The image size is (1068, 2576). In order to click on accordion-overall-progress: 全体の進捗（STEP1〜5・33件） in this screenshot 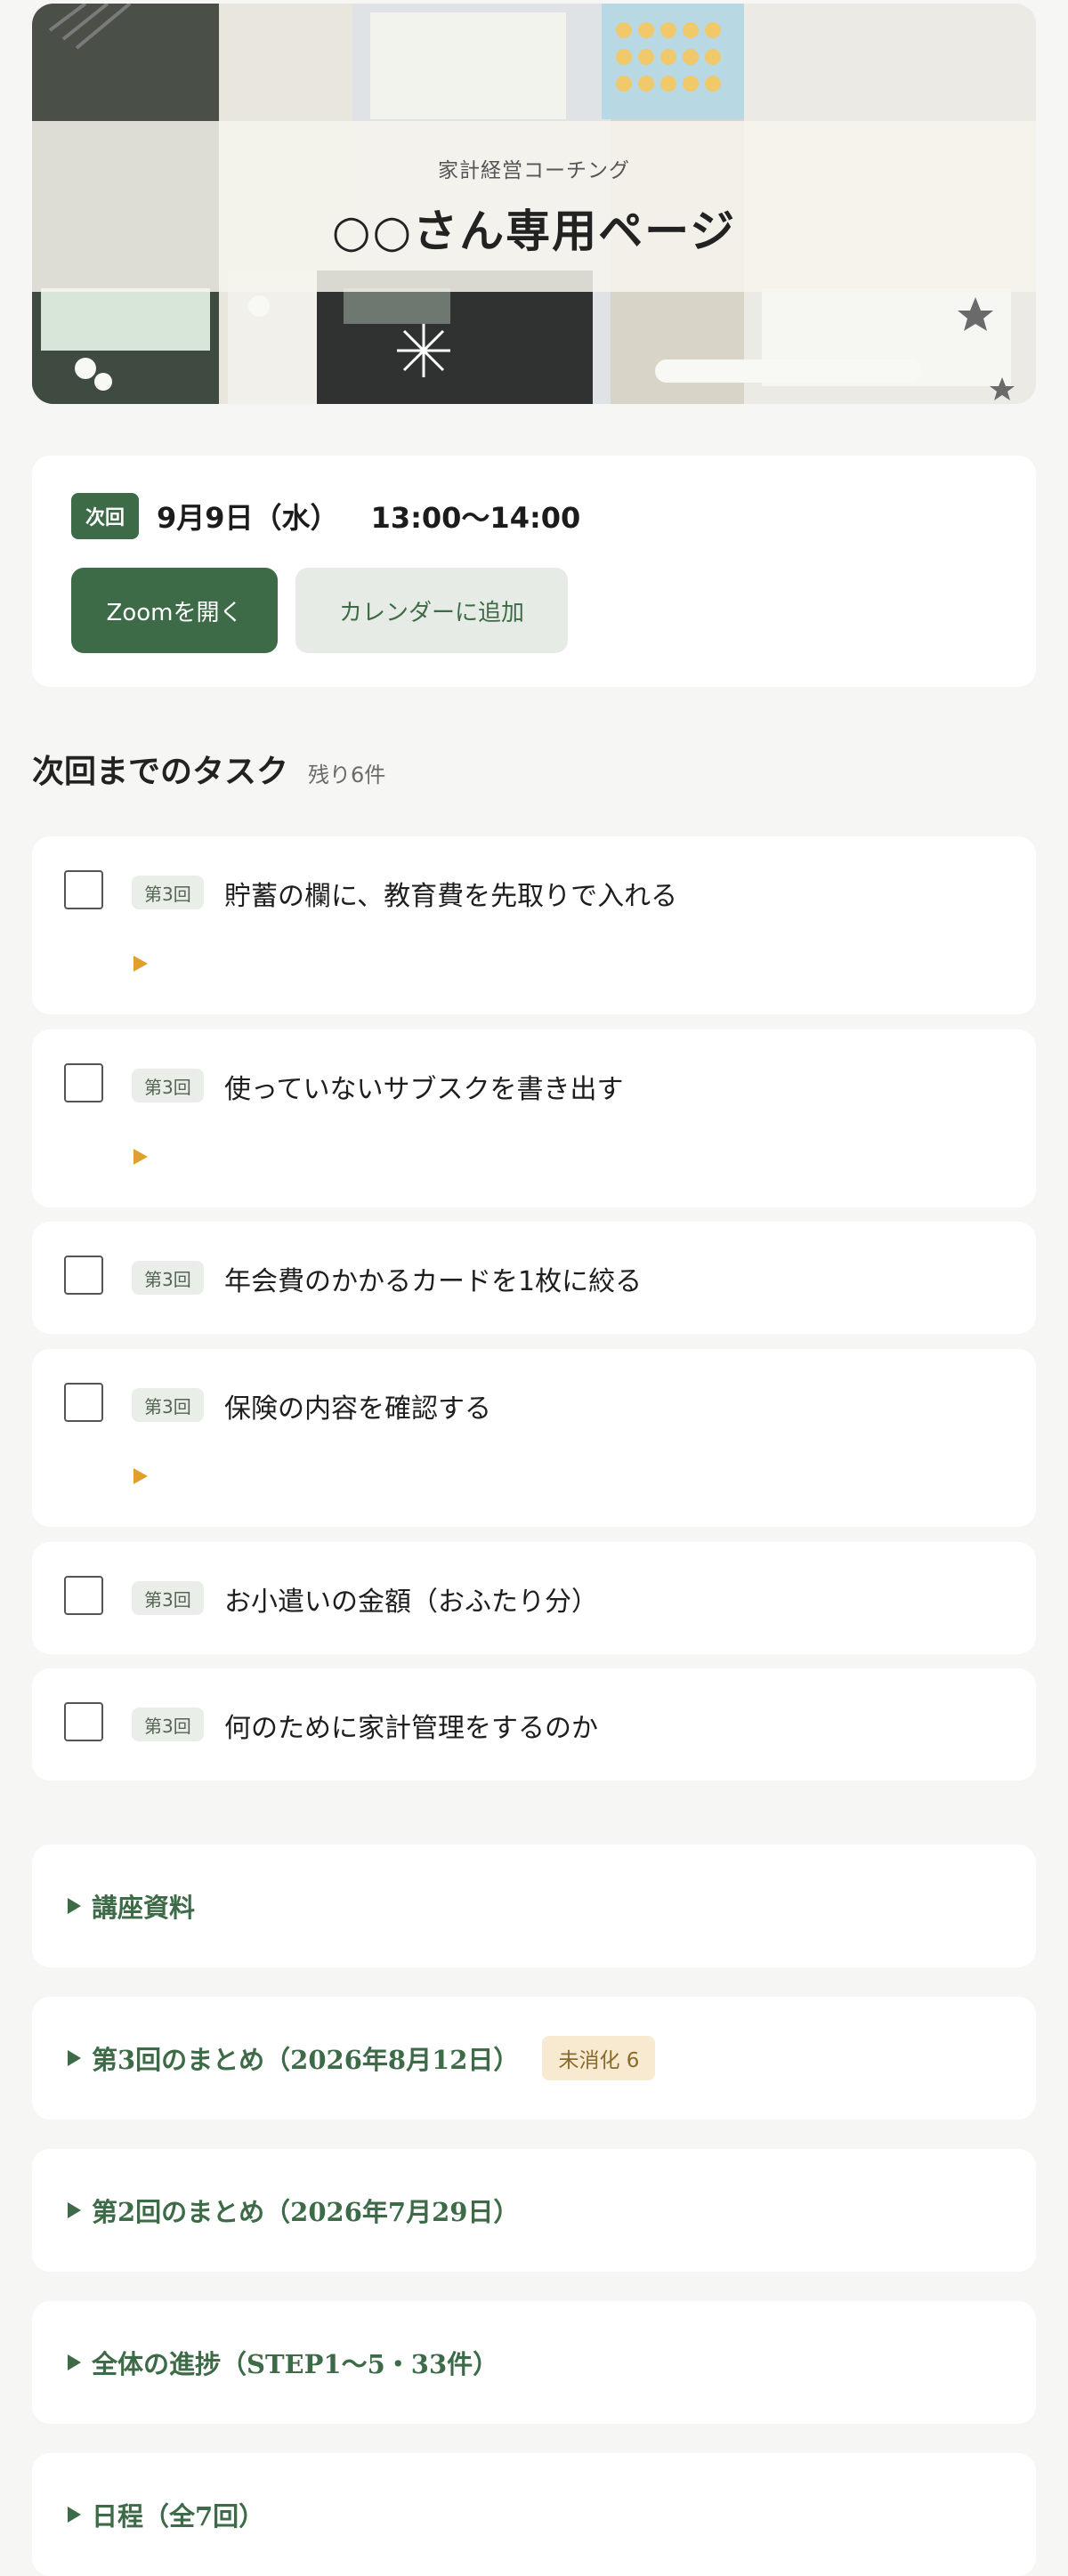, I will do `click(534, 2362)`.